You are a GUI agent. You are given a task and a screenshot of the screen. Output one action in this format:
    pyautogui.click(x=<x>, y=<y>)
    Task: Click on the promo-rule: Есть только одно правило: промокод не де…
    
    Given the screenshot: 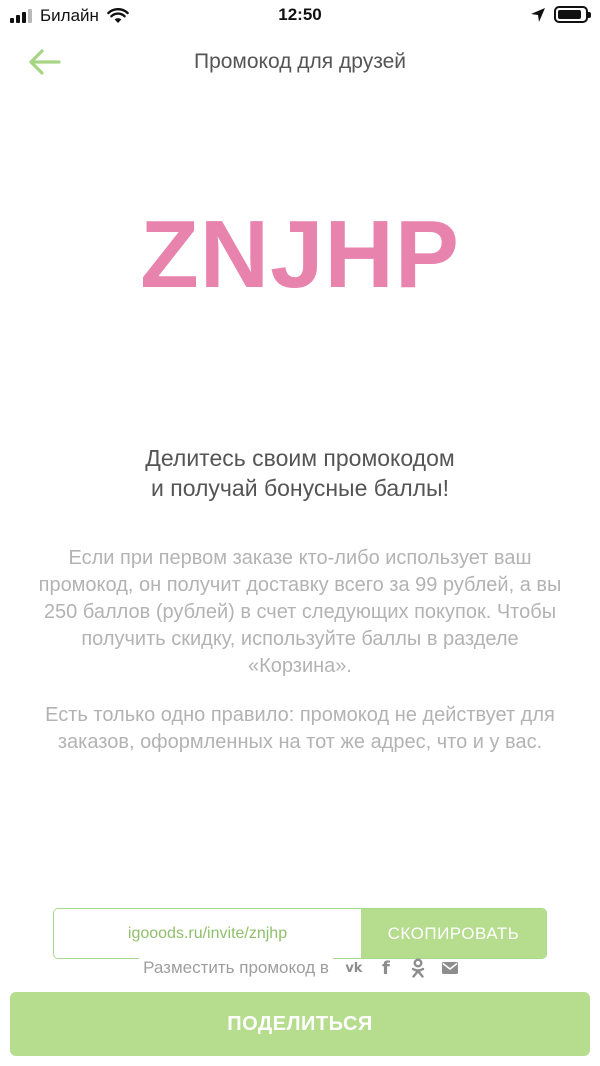 What is the action you would take?
    pyautogui.click(x=300, y=728)
    